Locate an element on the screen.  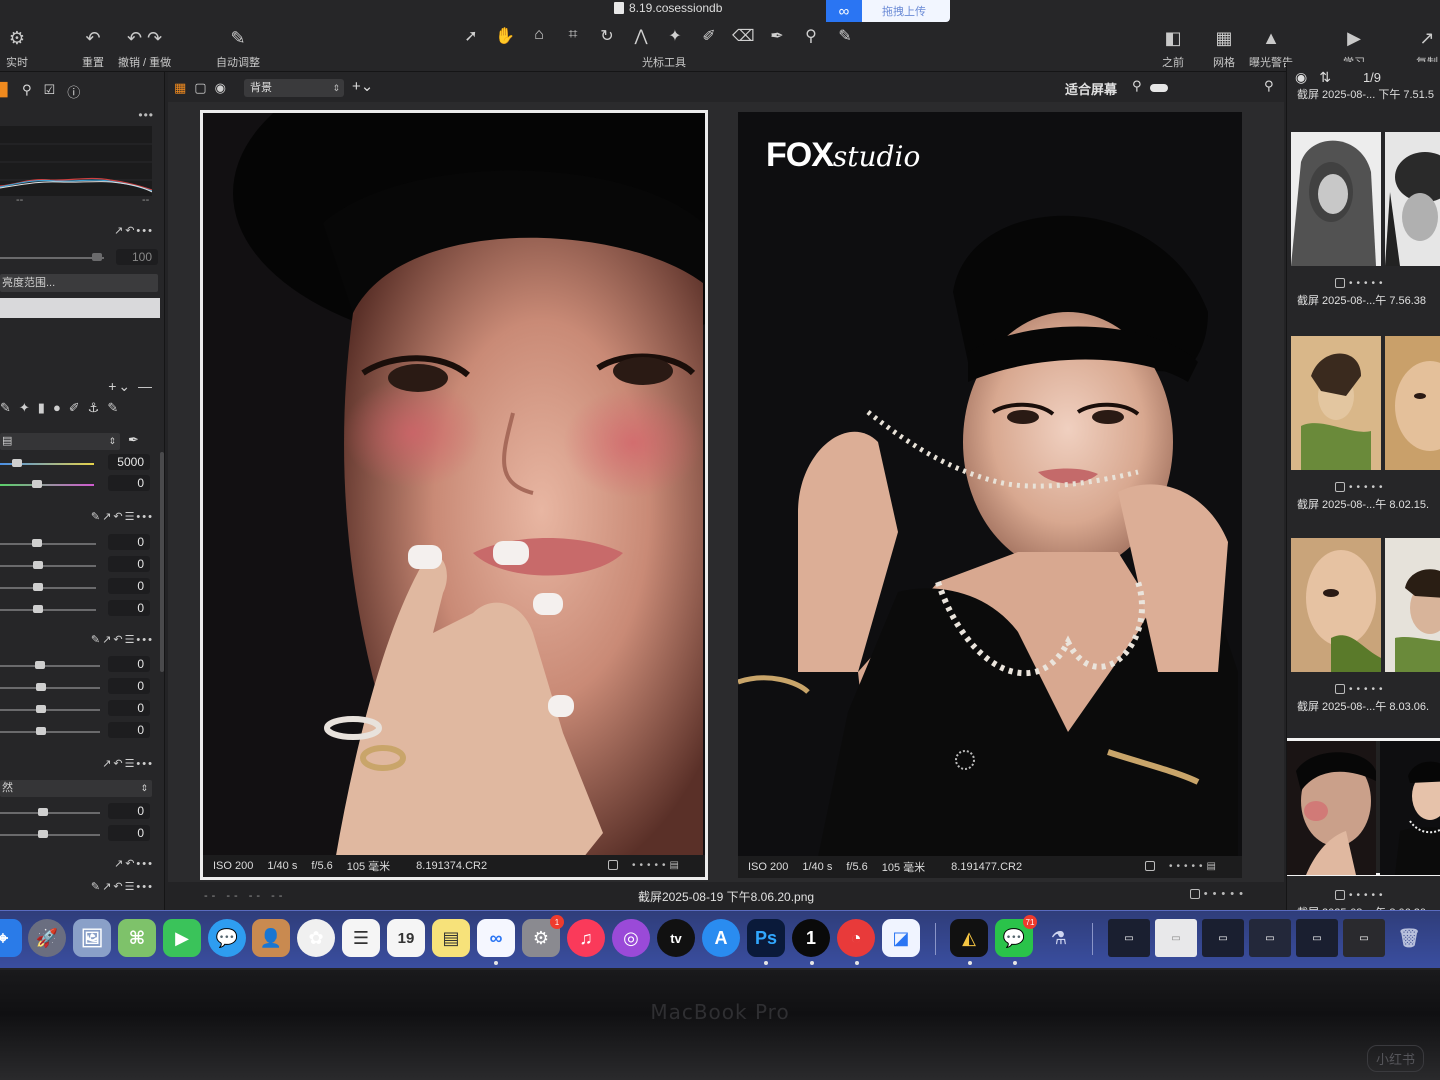
contacts-icon: 👤 is located at coordinates (271, 938).